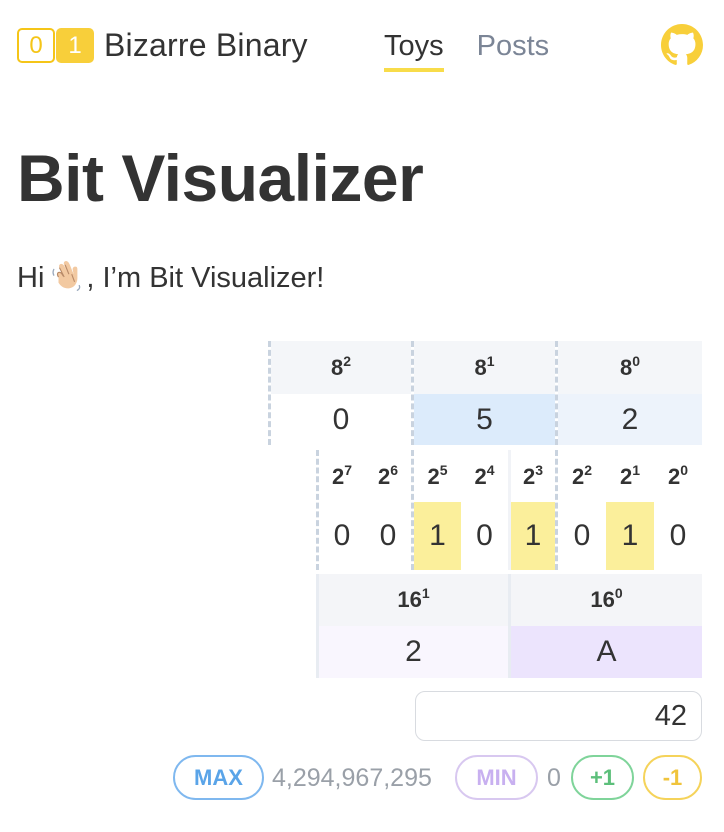 This screenshot has width=724, height=832. I want to click on max-value: 4,294,967,295, so click(352, 778).